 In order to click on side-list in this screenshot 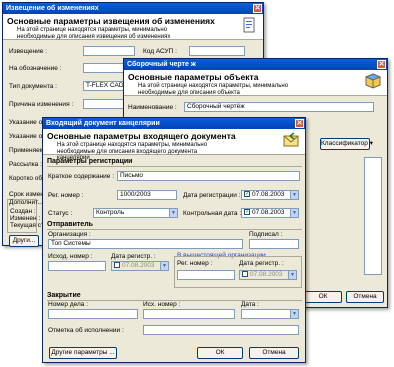, I will do `click(373, 216)`.